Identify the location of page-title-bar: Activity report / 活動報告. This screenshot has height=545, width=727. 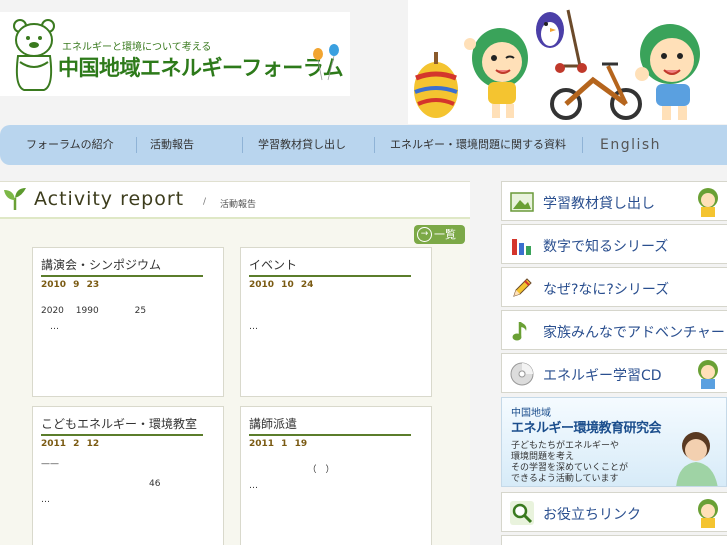
(235, 200).